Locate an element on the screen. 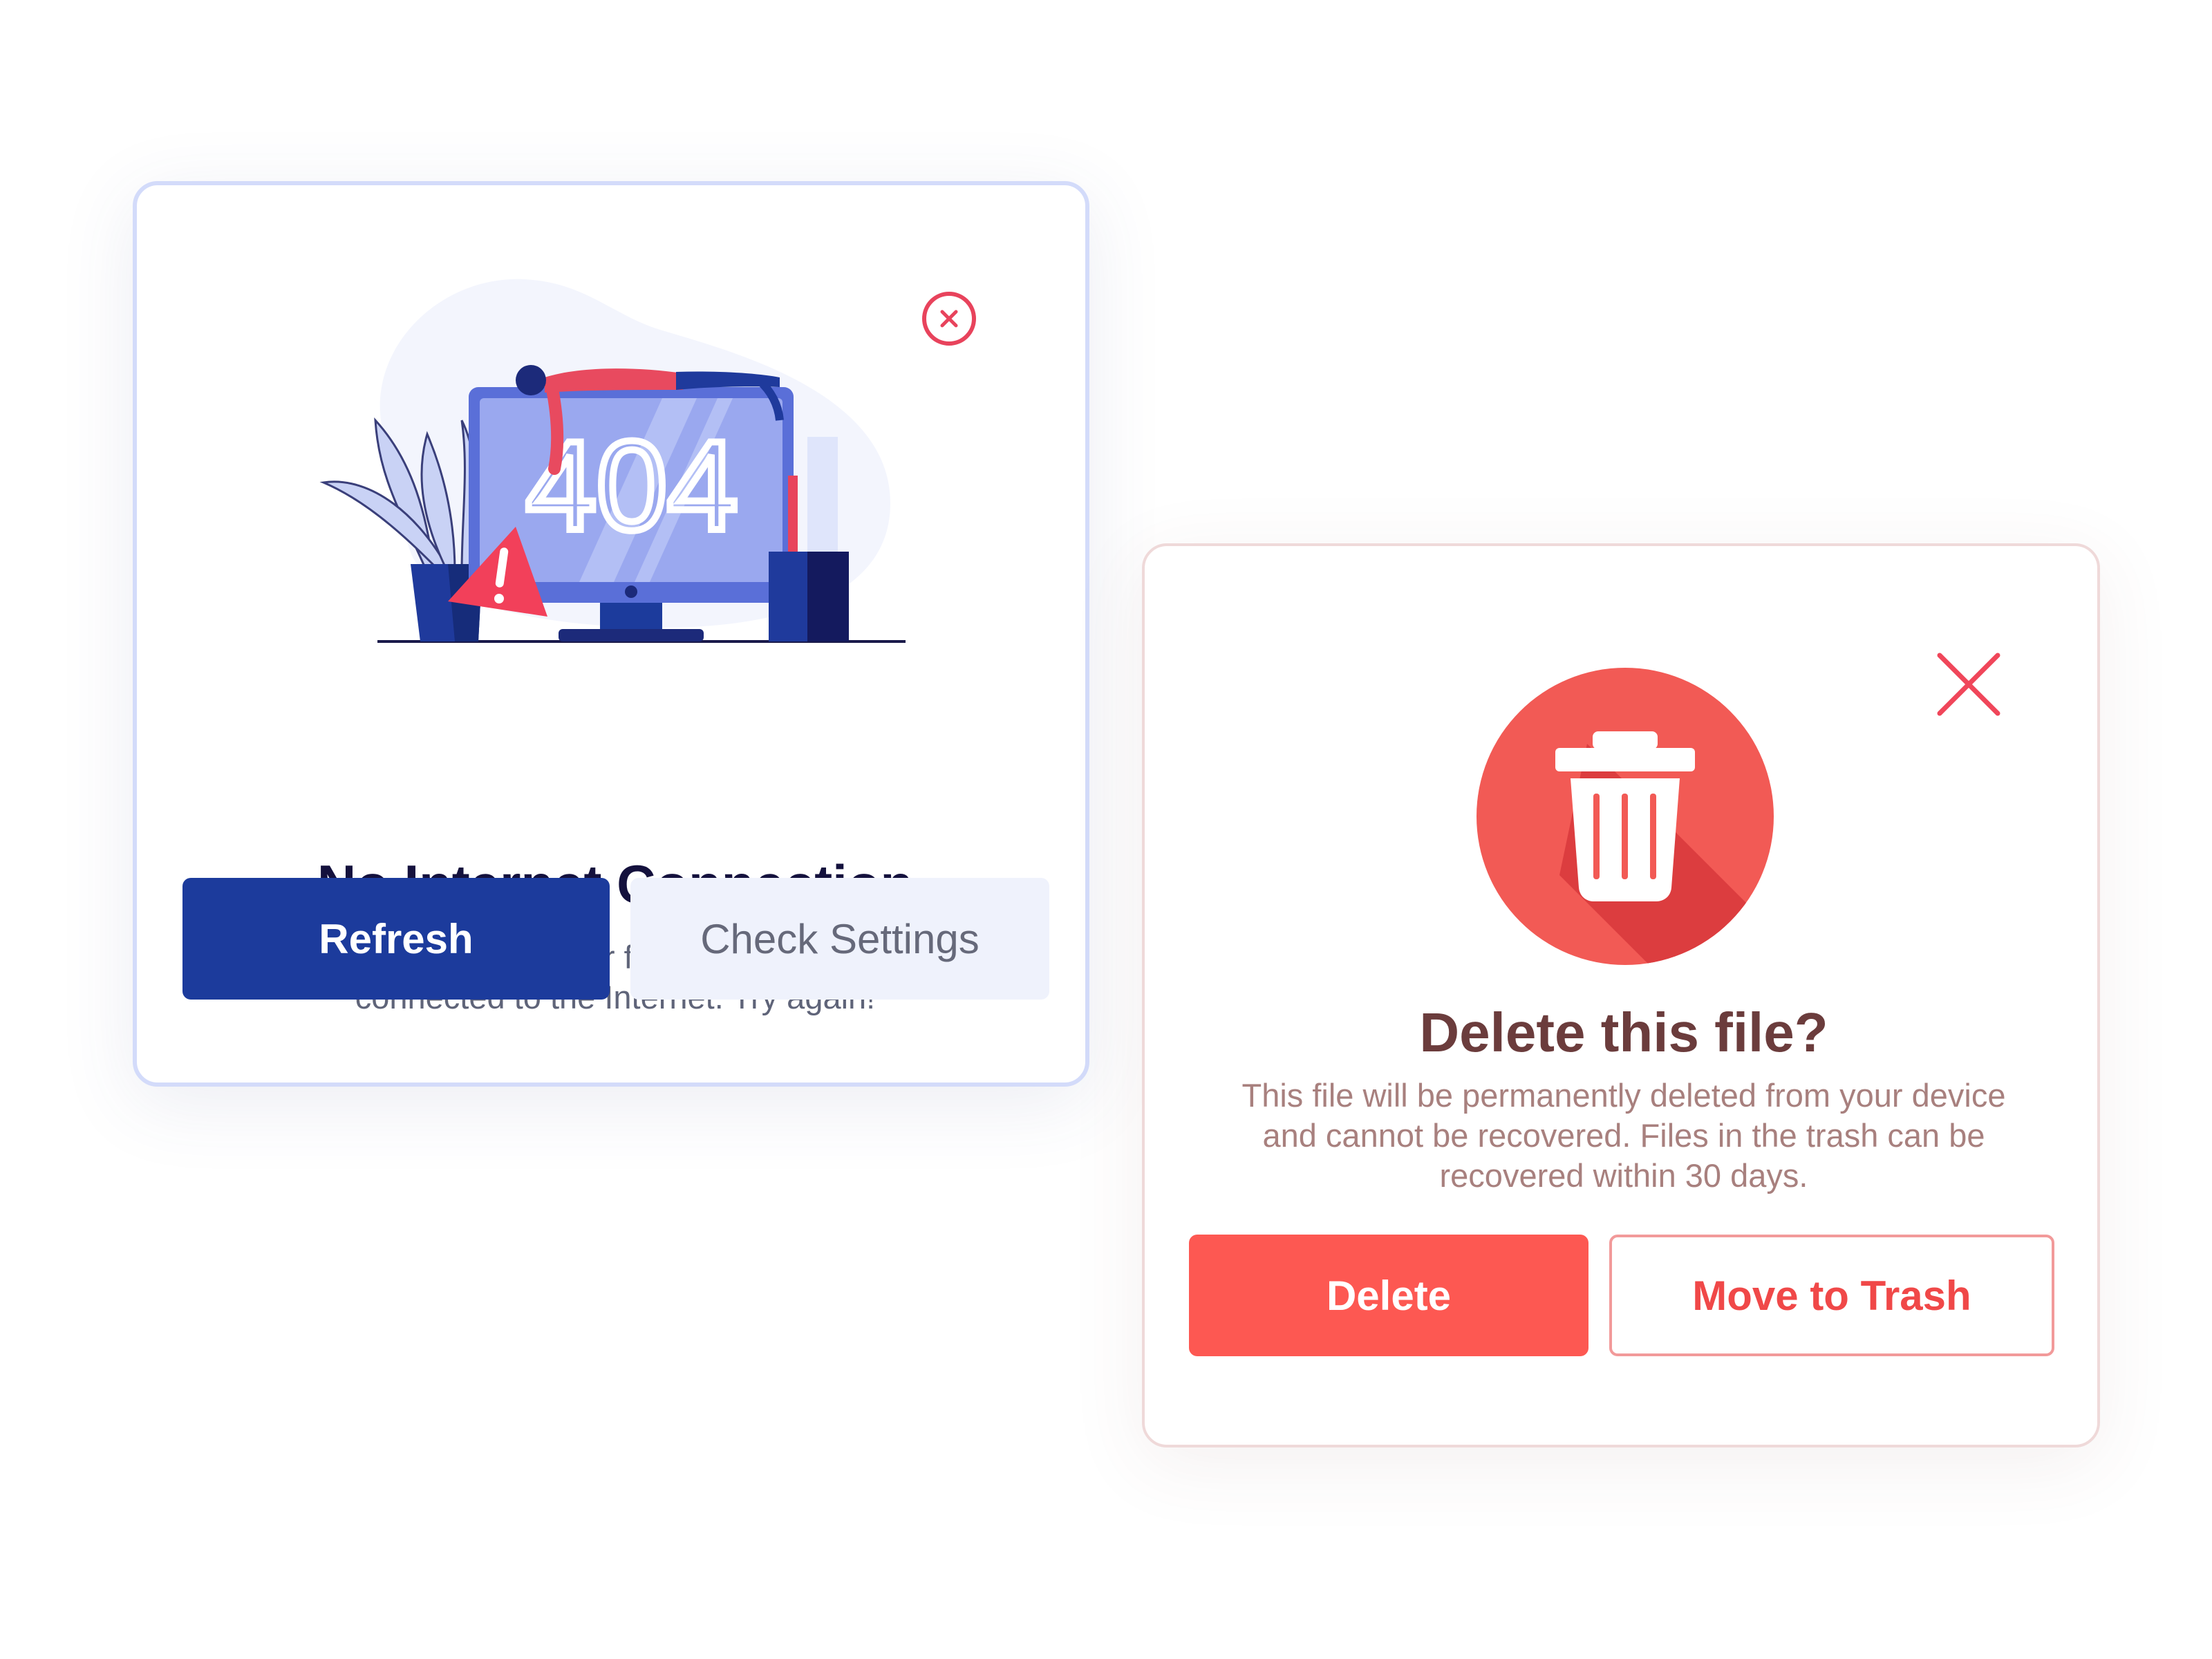 Image resolution: width=2212 pixels, height=1659 pixels. delete-button-label: Delete is located at coordinates (1389, 1295).